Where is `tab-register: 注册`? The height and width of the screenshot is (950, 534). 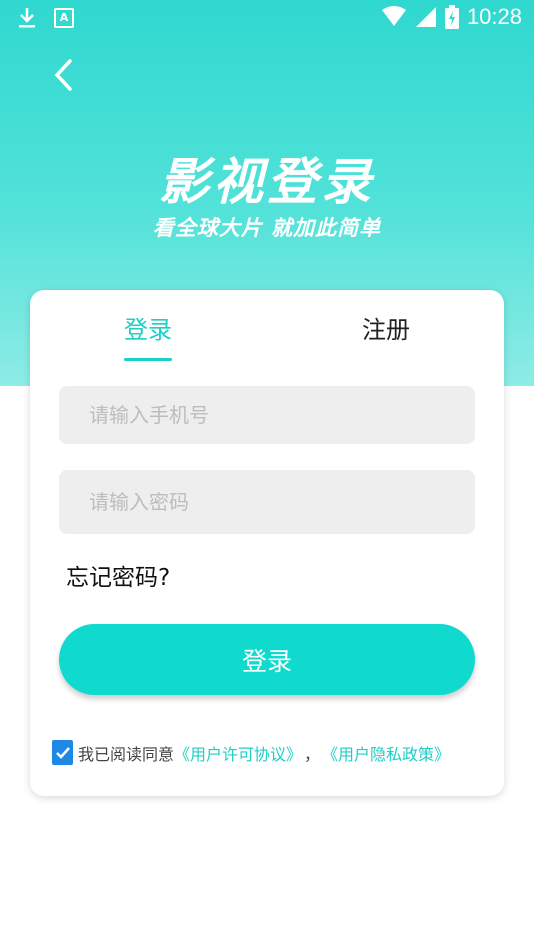 tab-register: 注册 is located at coordinates (386, 327).